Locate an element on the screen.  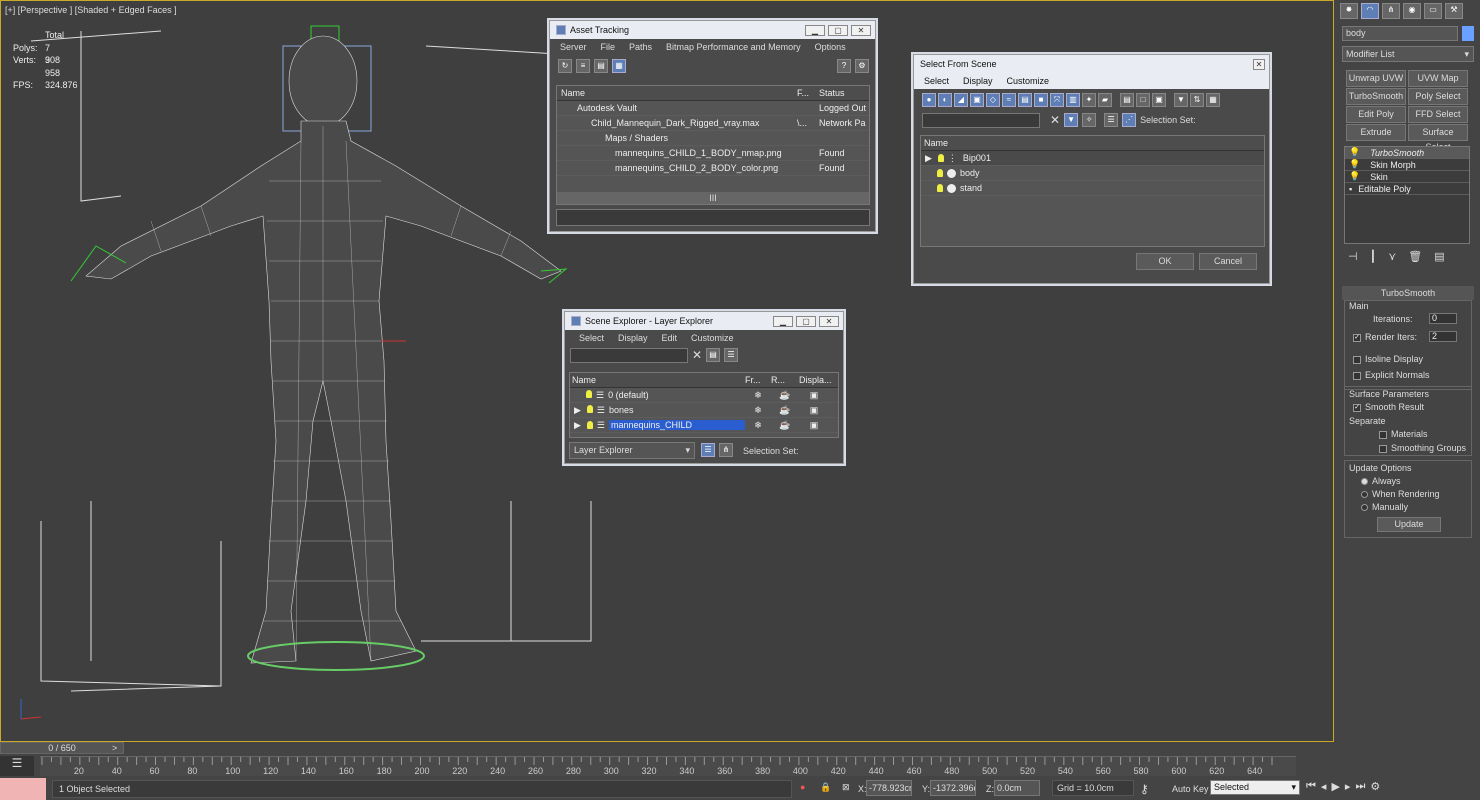
menu-server: Server is located at coordinates (573, 47).